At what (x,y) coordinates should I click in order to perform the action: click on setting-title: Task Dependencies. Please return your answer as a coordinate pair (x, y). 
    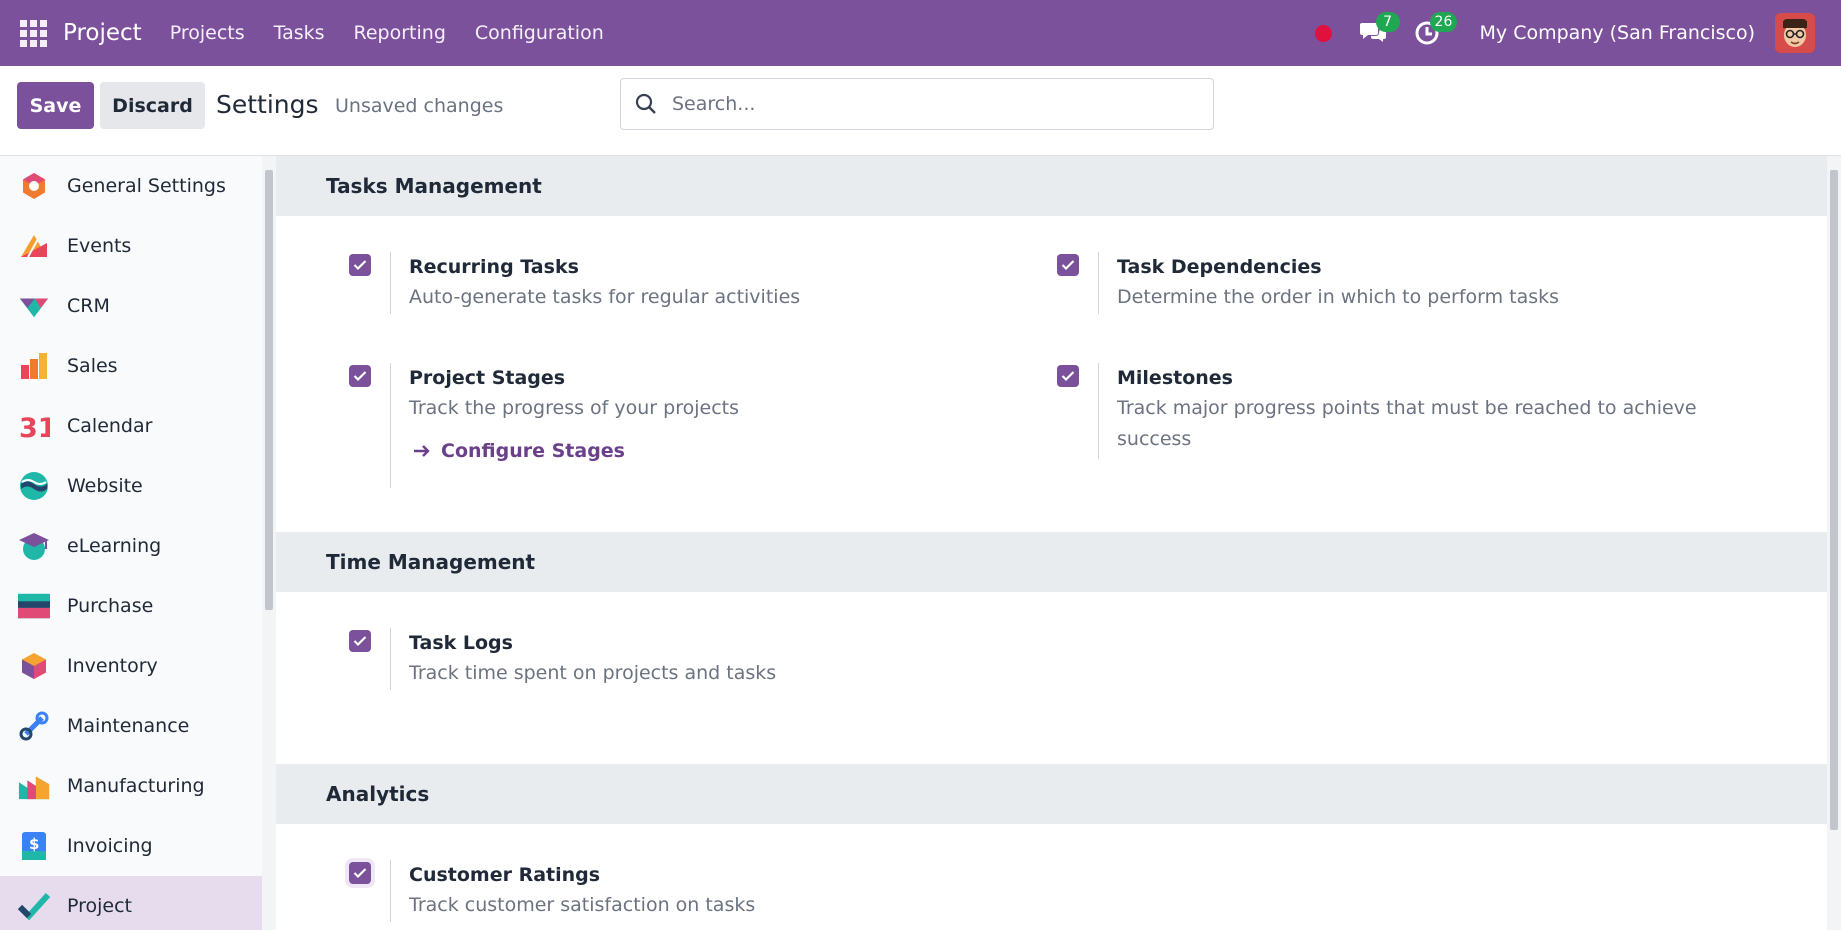
    Looking at the image, I should click on (1219, 267).